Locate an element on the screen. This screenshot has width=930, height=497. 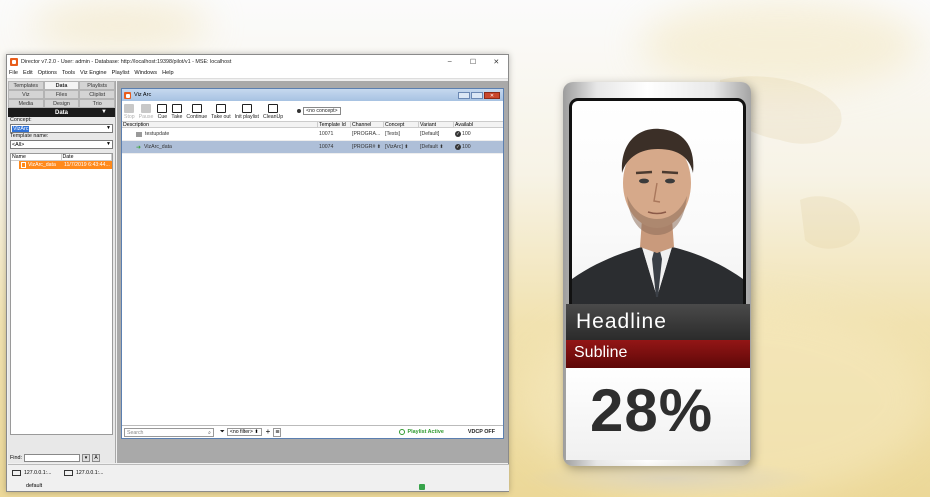
find-options-button: A is located at coordinates (95, 457).